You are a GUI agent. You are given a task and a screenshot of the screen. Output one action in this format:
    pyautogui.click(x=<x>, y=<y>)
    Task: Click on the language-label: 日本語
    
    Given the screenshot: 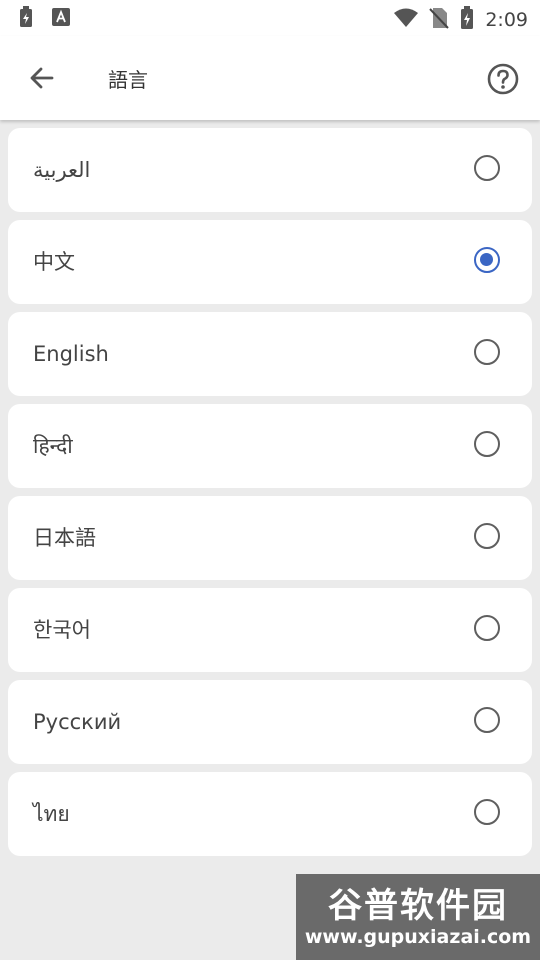 What is the action you would take?
    pyautogui.click(x=64, y=538)
    